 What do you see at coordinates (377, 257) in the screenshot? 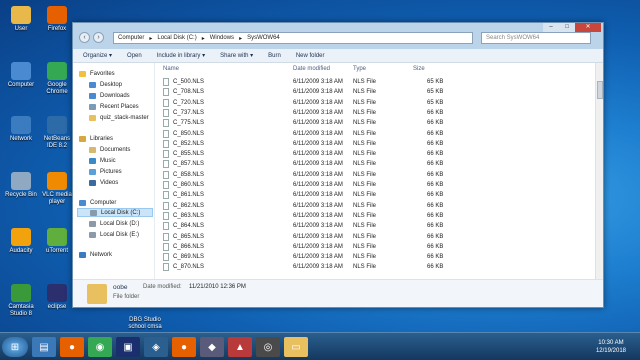
I see `file-row: C_869.NLS 6/11/2009 3:18 AM NLS File 66 KB` at bounding box center [377, 257].